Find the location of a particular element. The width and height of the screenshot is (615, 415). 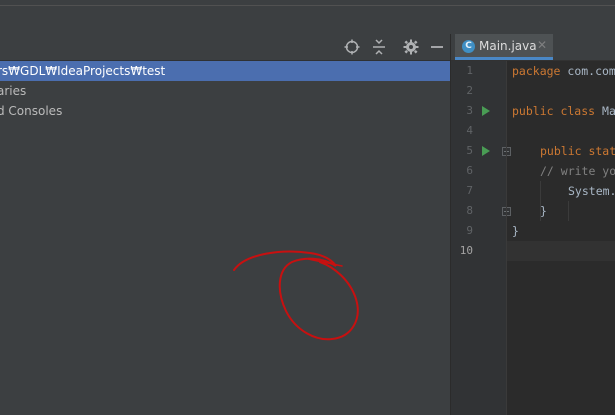

line-number: 2 is located at coordinates (469, 90).